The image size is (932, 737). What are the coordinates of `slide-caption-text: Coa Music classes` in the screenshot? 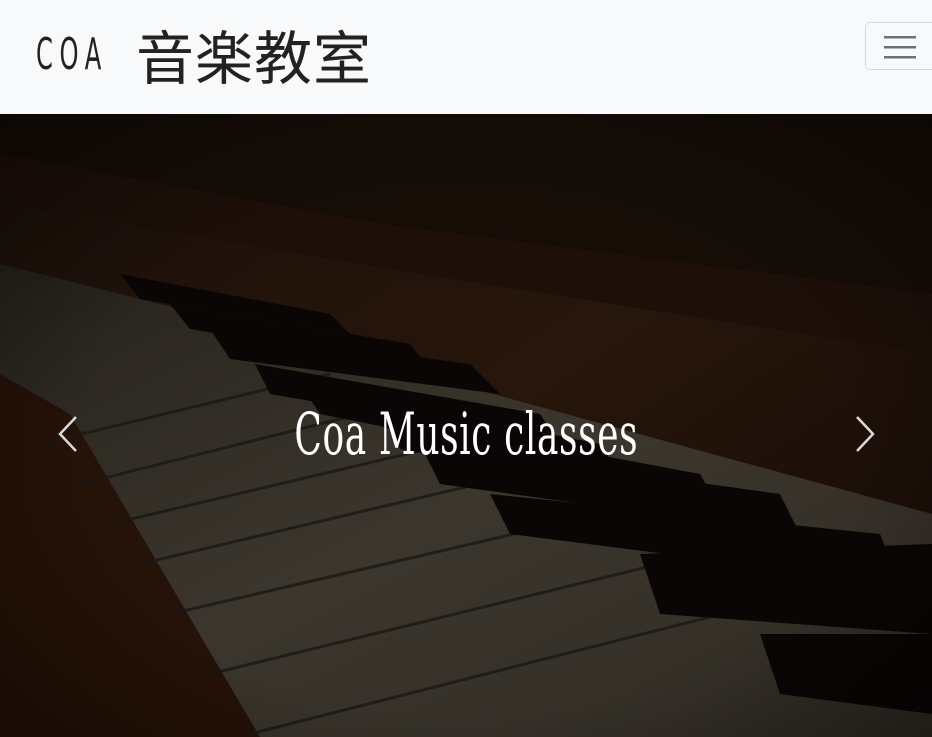 It's located at (466, 434).